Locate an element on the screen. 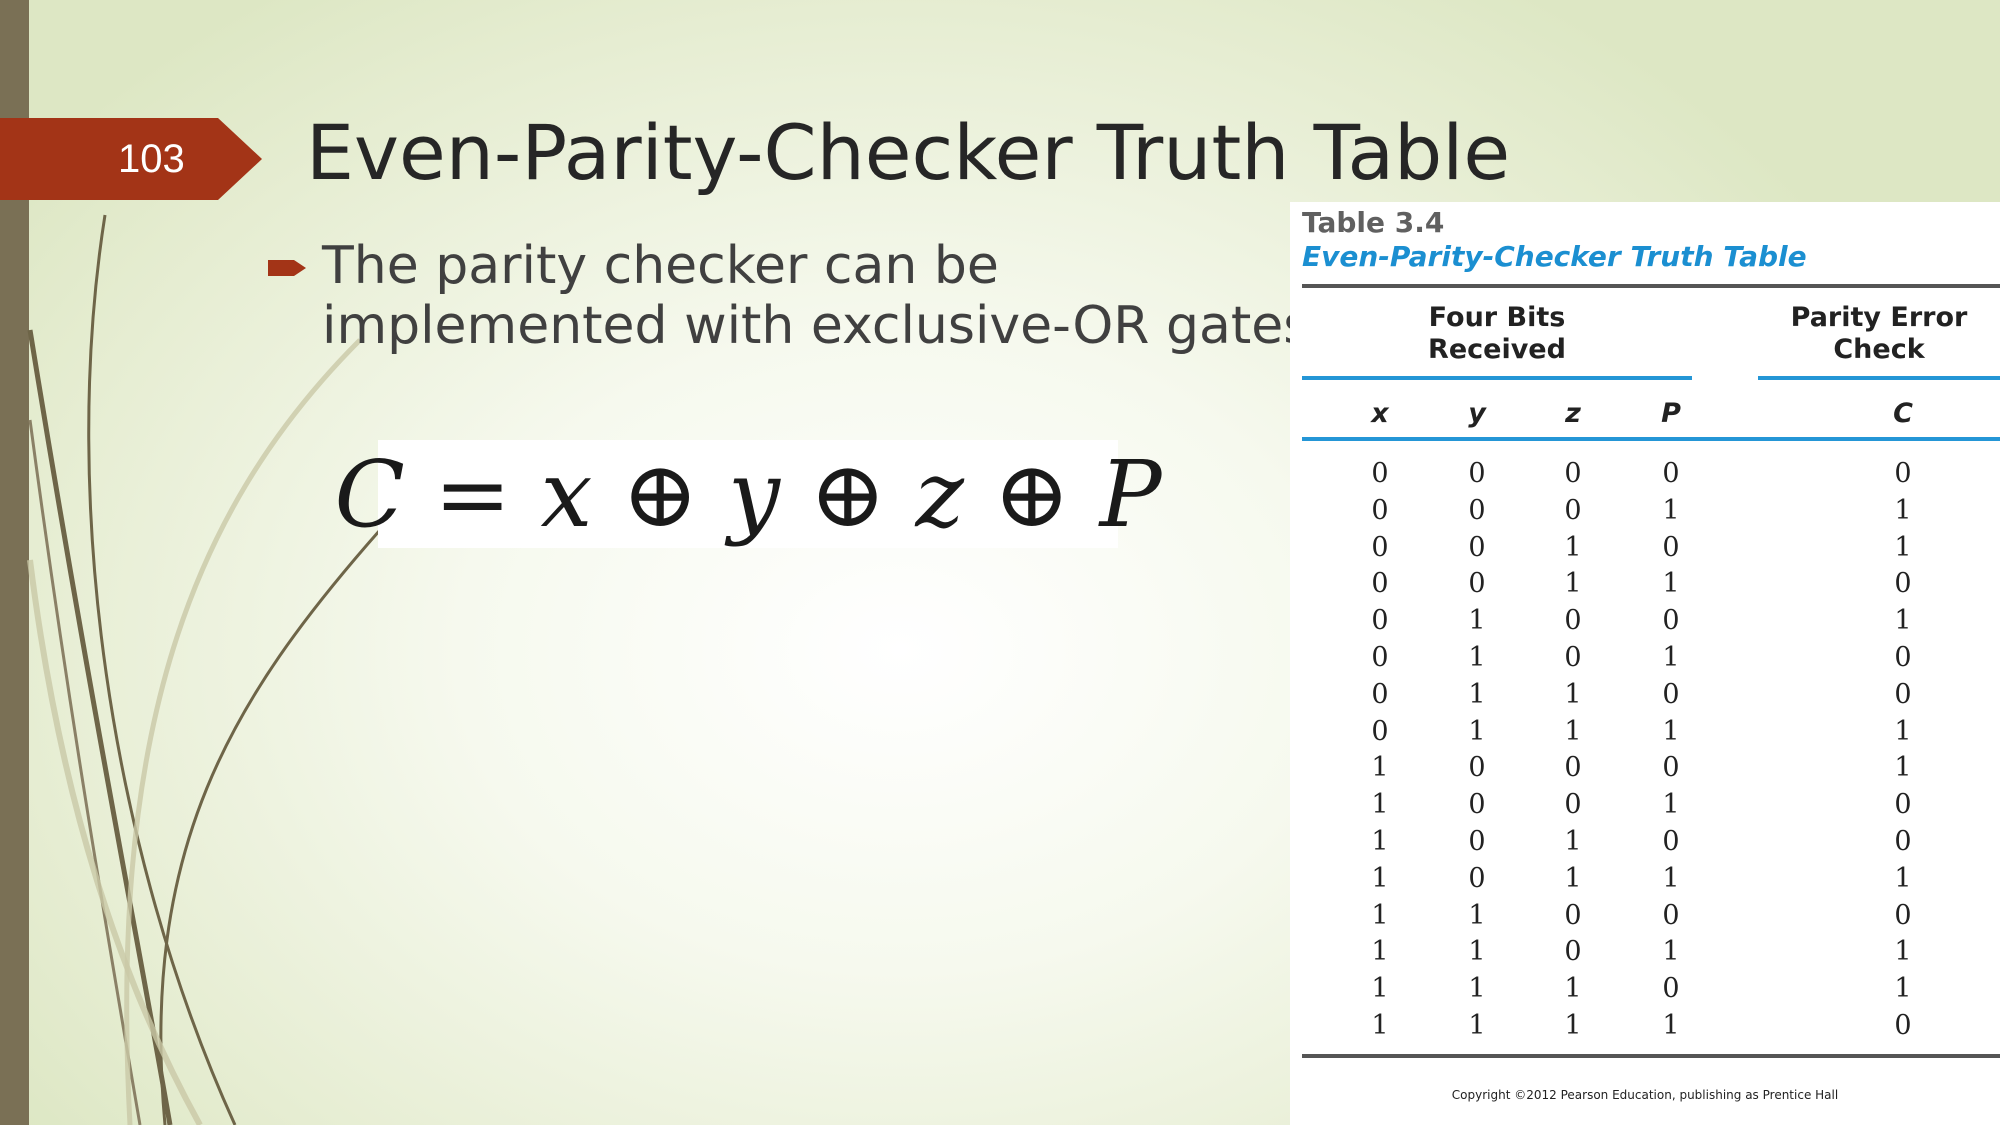 The height and width of the screenshot is (1125, 2000). column-header-x: x is located at coordinates (1380, 413).